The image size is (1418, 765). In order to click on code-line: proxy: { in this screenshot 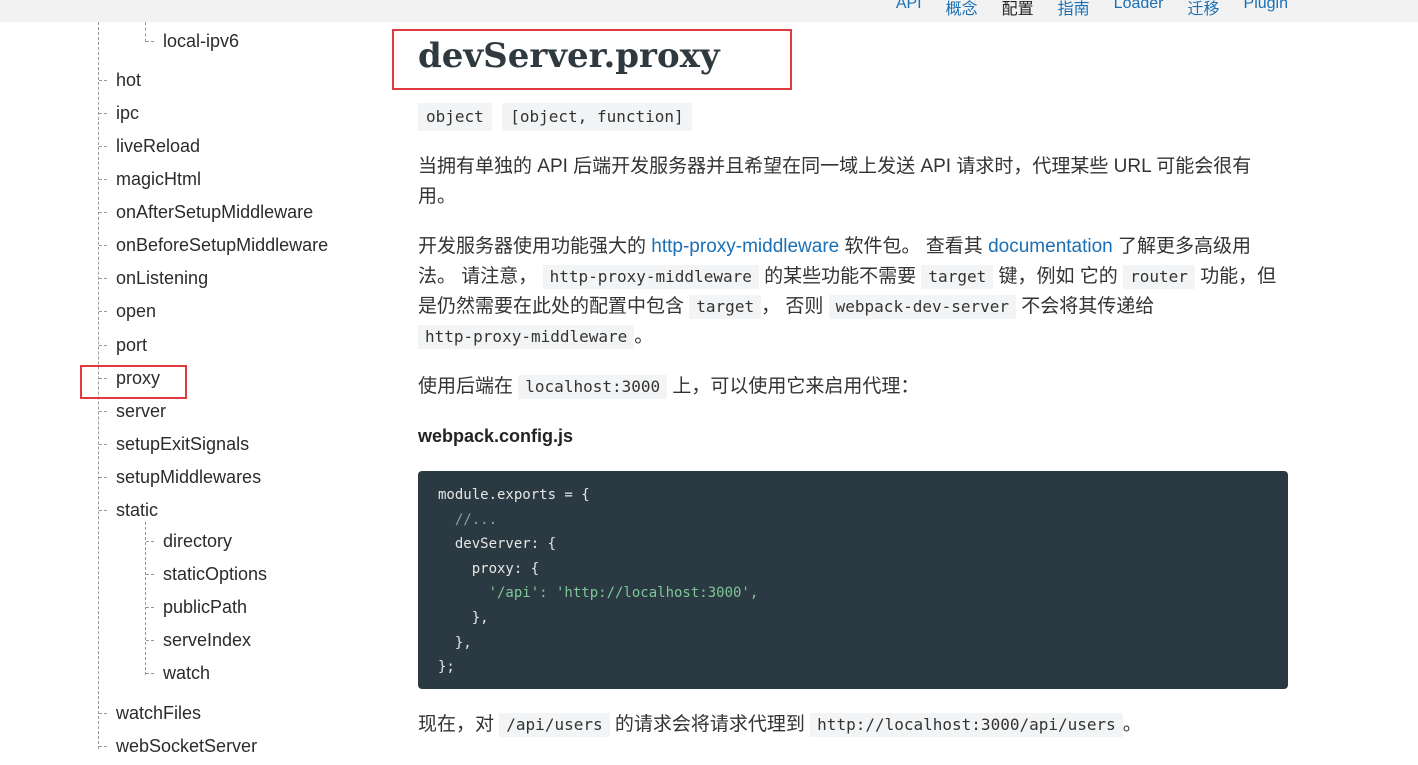, I will do `click(489, 568)`.